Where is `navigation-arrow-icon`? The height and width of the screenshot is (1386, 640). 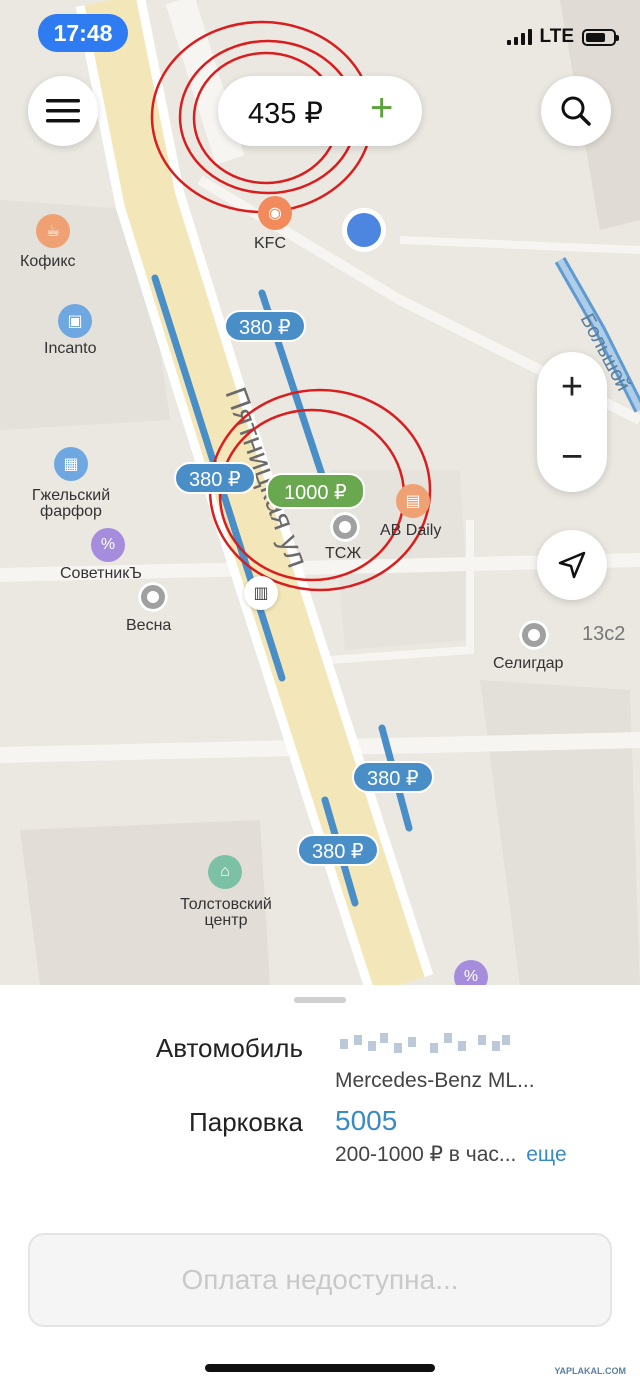 navigation-arrow-icon is located at coordinates (572, 565).